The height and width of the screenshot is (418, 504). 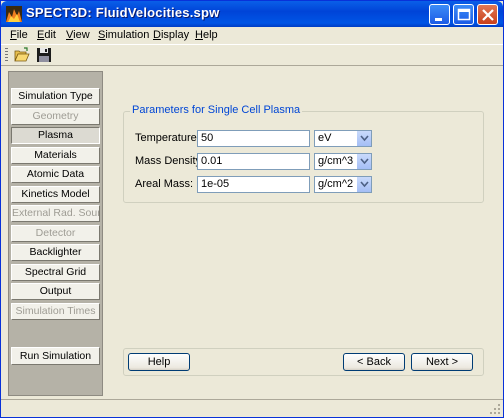 What do you see at coordinates (22, 55) in the screenshot?
I see `open-folder-icon` at bounding box center [22, 55].